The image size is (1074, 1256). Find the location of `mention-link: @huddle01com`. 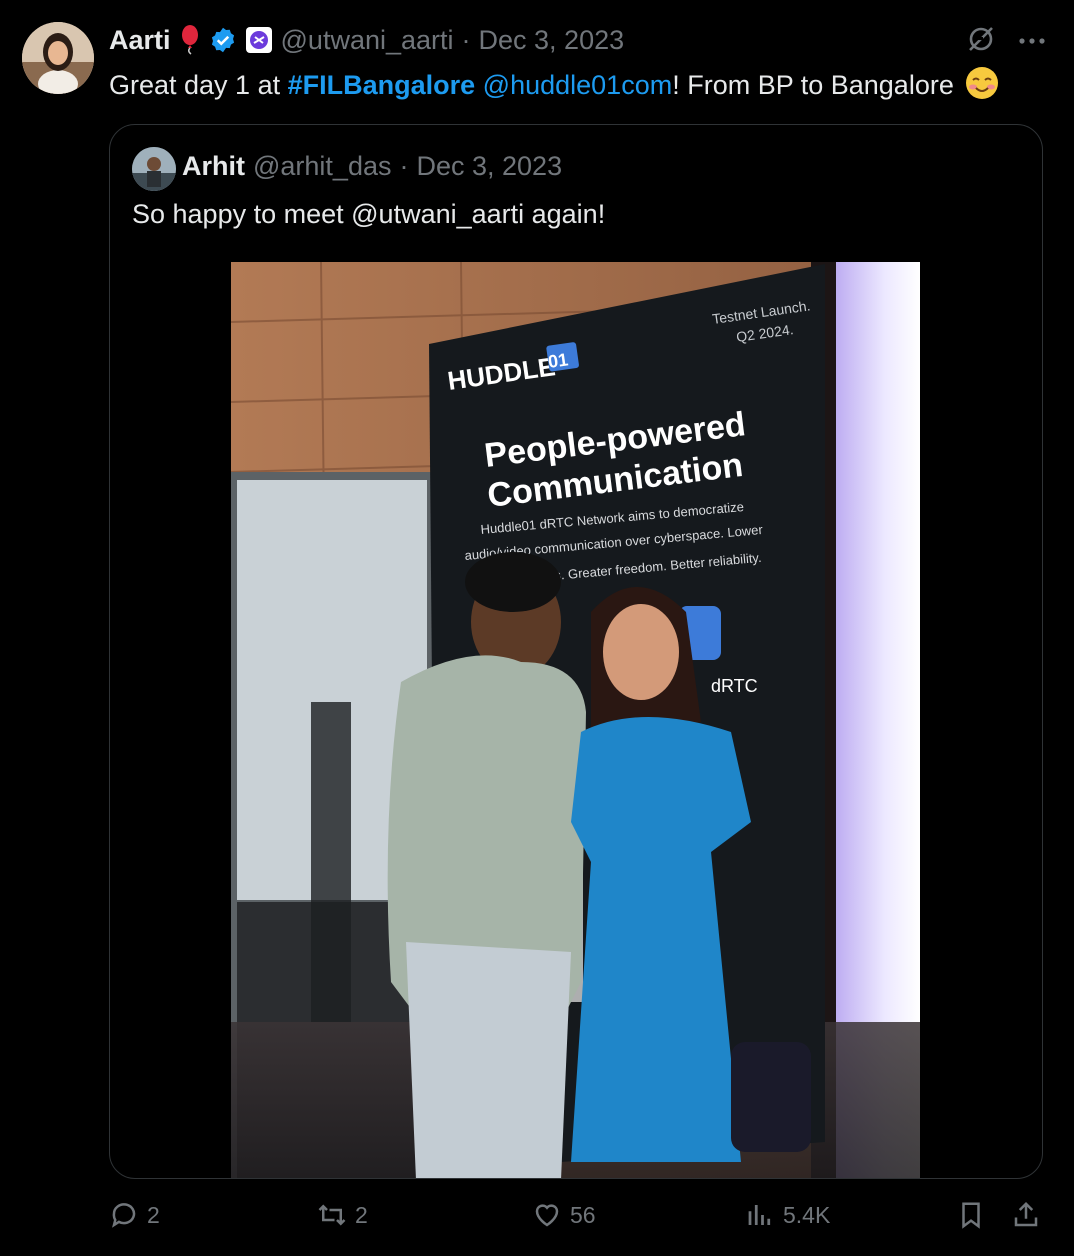

mention-link: @huddle01com is located at coordinates (578, 85).